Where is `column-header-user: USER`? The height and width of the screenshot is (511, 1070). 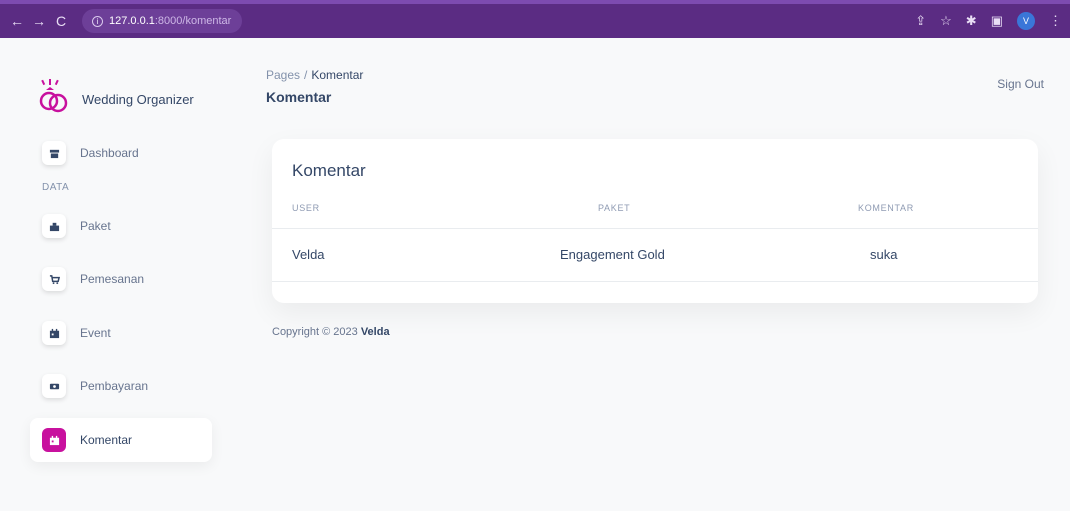 column-header-user: USER is located at coordinates (306, 208).